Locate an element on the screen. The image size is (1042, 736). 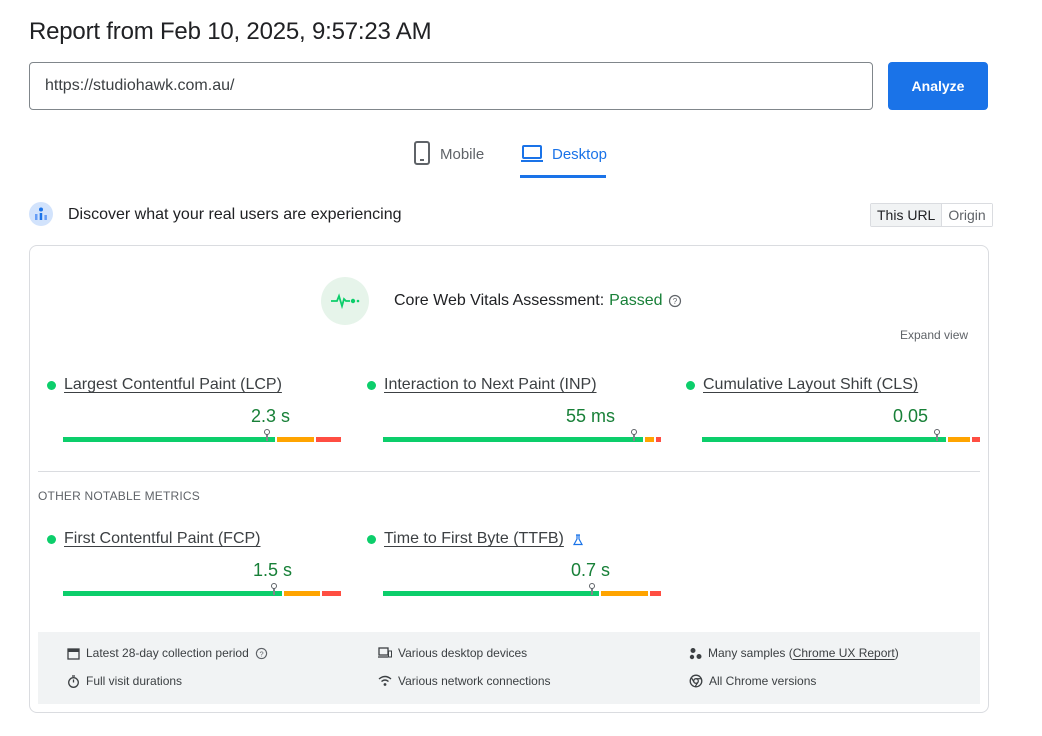
page-title: Report from Feb 10, 2025, 9:57:23 AM is located at coordinates (230, 31).